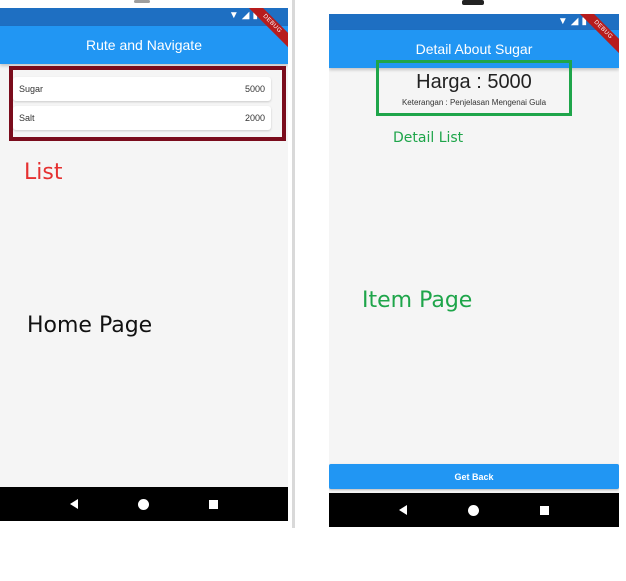  I want to click on list-annotation-label: List, so click(43, 172).